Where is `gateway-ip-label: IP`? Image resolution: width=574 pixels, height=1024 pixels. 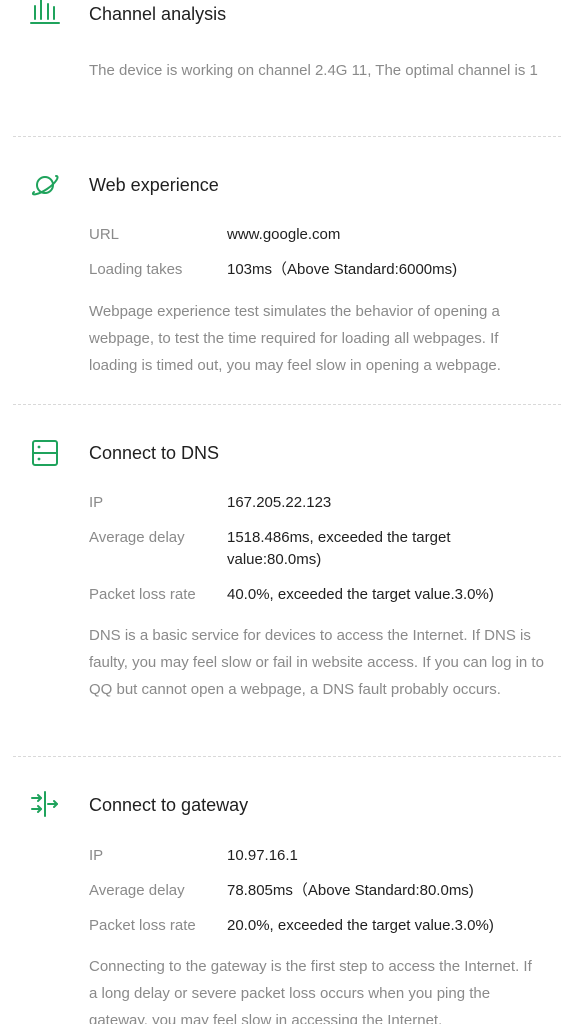
gateway-ip-label: IP is located at coordinates (96, 855).